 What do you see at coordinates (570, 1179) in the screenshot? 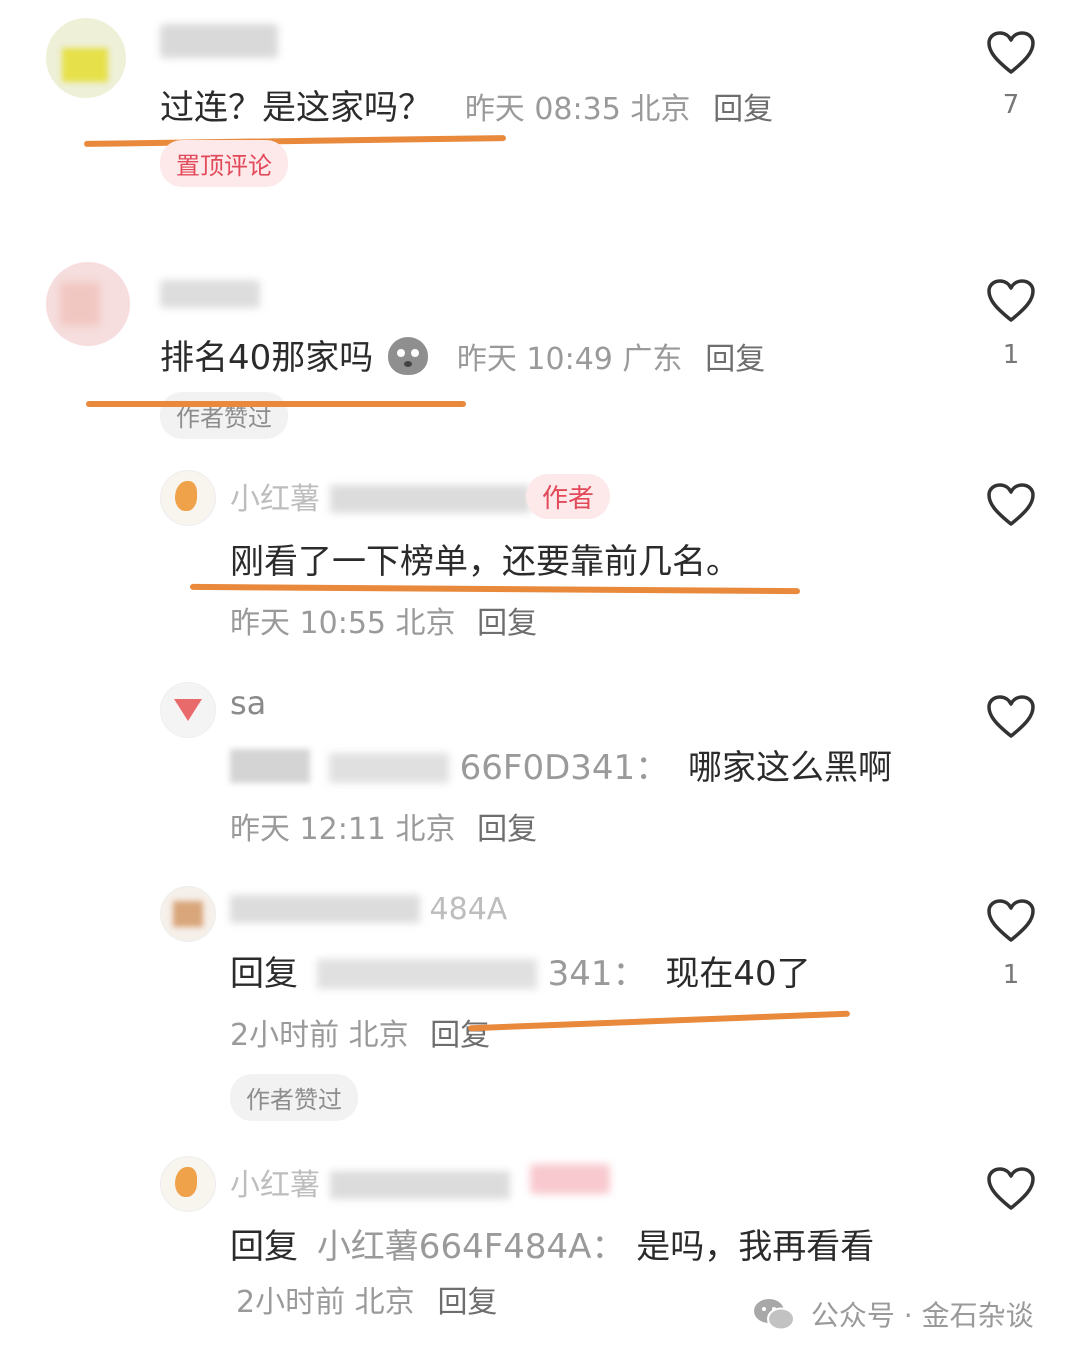
I see `author-badge-blurred` at bounding box center [570, 1179].